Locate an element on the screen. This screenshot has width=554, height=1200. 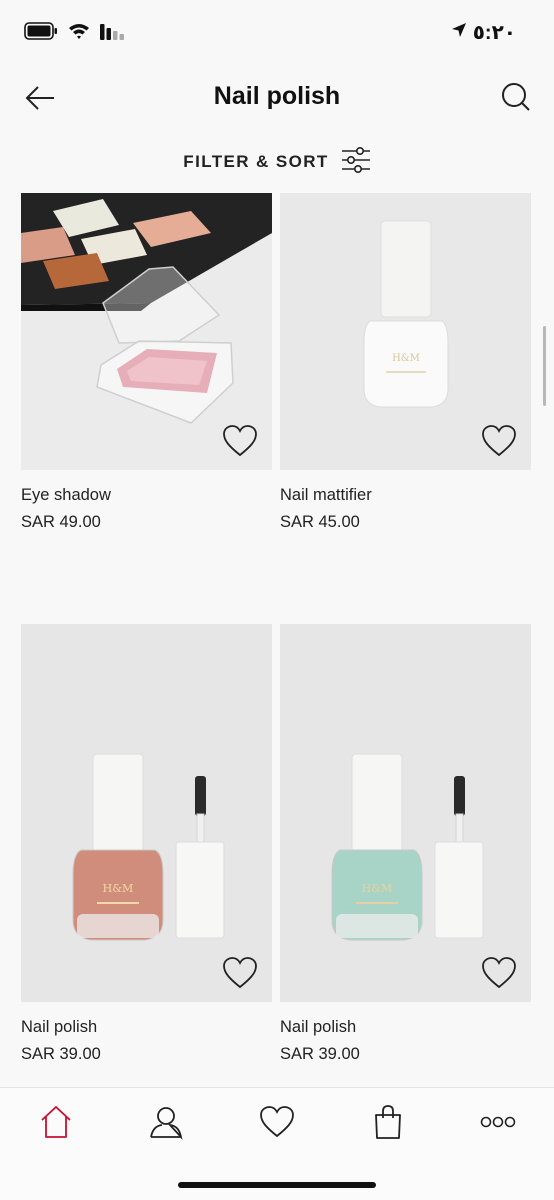
nav-more is located at coordinates (498, 1124).